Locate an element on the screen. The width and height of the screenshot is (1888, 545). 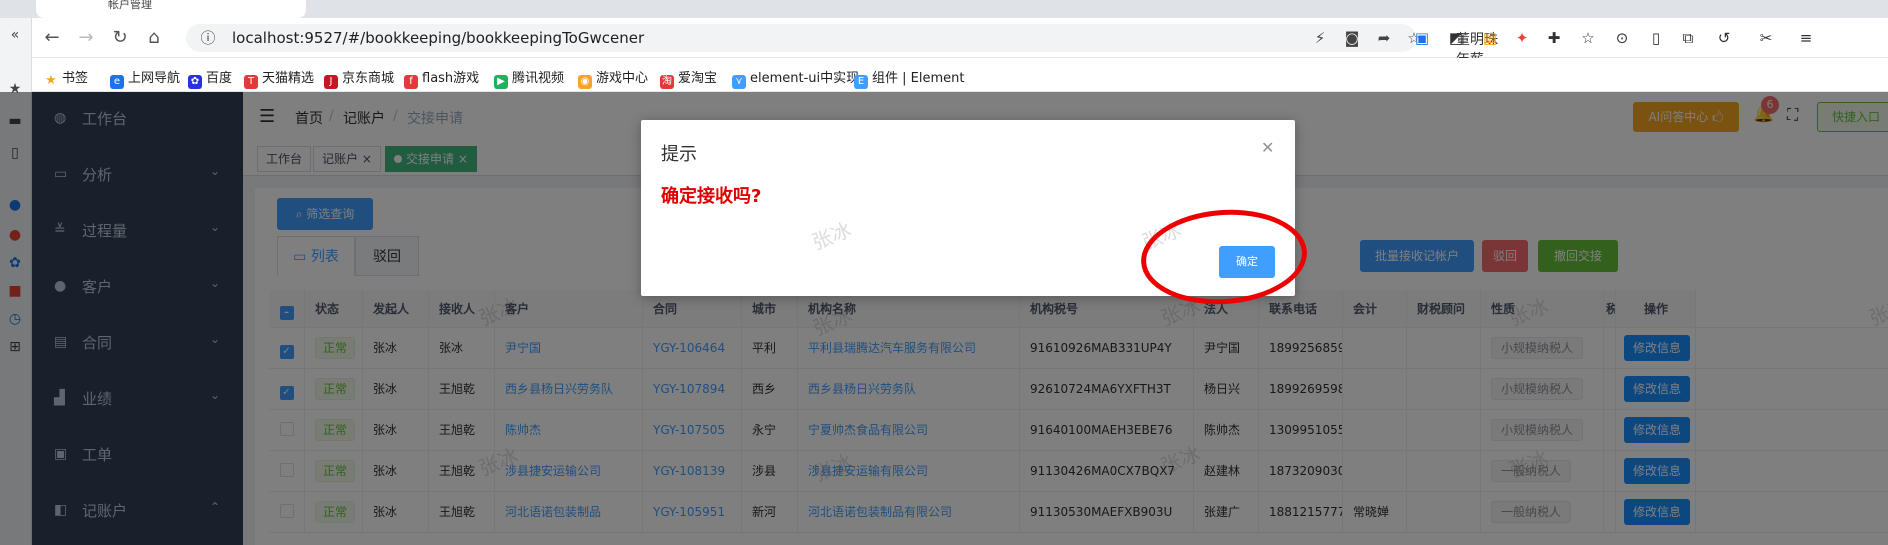
bookmark-item: ◉ 游戏中心 is located at coordinates (613, 78).